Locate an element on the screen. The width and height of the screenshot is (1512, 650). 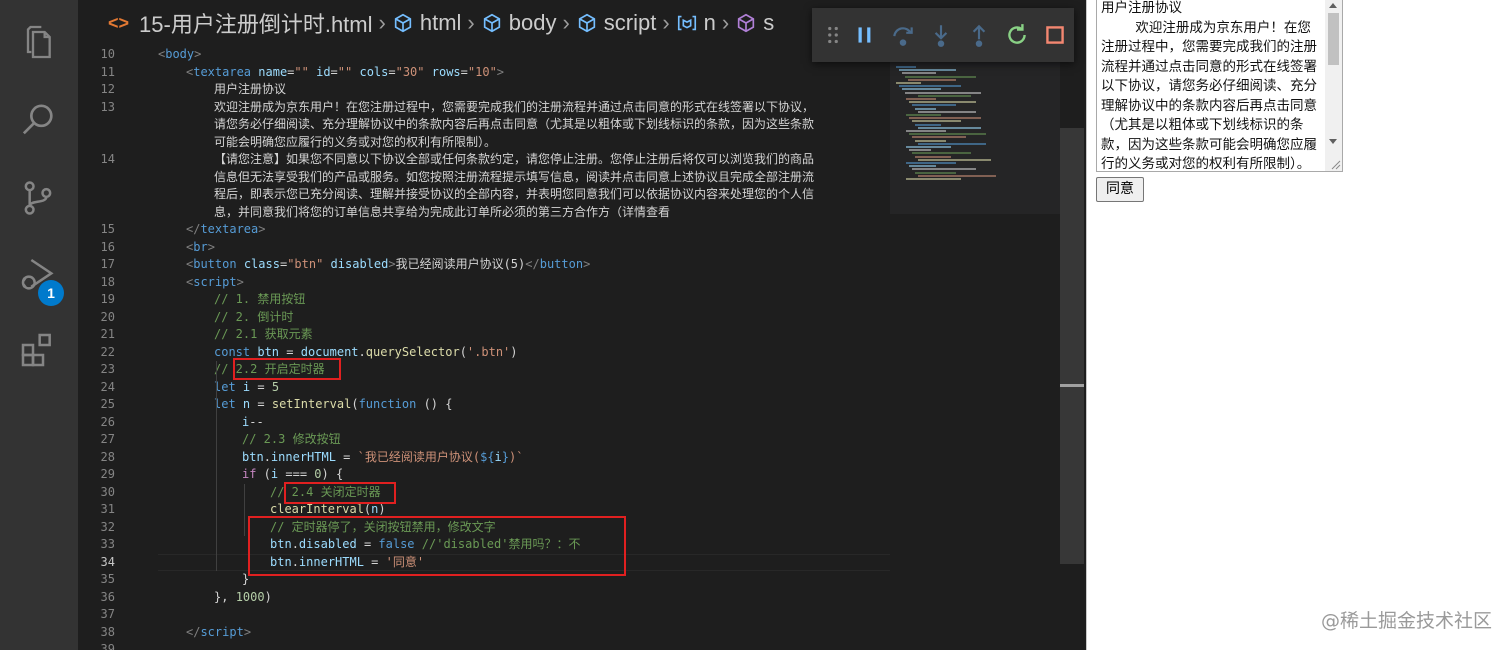
breadcrumb-item-script: script is located at coordinates (616, 23).